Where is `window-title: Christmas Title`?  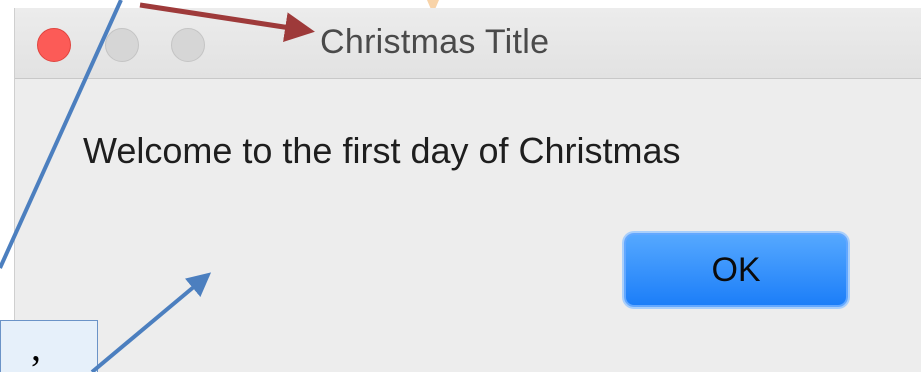 window-title: Christmas Title is located at coordinates (435, 42).